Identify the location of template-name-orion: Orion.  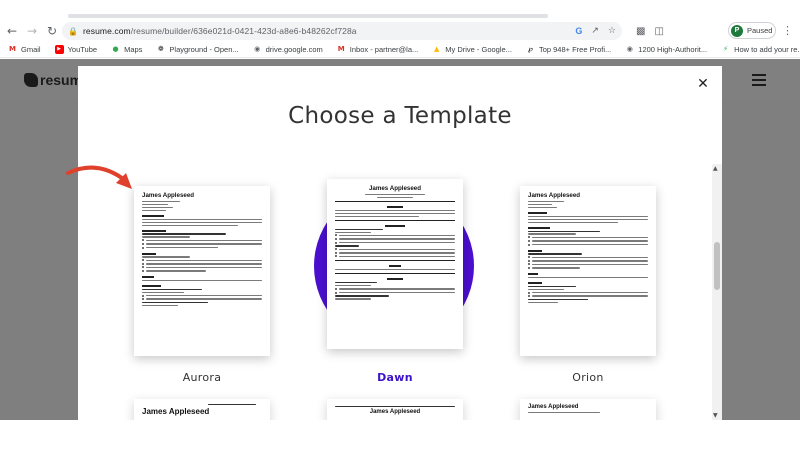
(588, 377).